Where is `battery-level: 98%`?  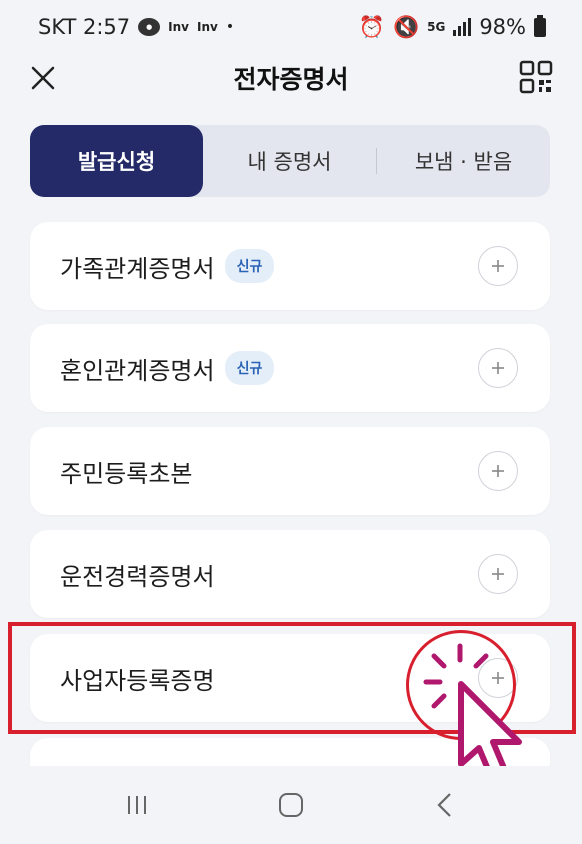 battery-level: 98% is located at coordinates (502, 27).